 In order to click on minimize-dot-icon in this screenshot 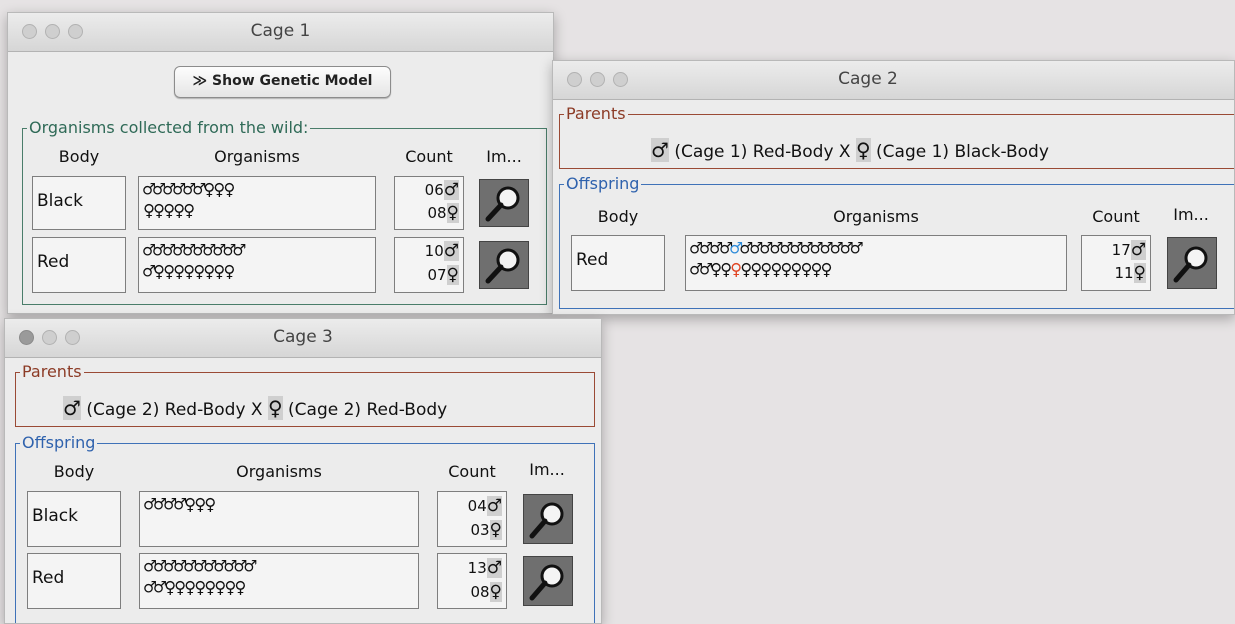, I will do `click(597, 79)`.